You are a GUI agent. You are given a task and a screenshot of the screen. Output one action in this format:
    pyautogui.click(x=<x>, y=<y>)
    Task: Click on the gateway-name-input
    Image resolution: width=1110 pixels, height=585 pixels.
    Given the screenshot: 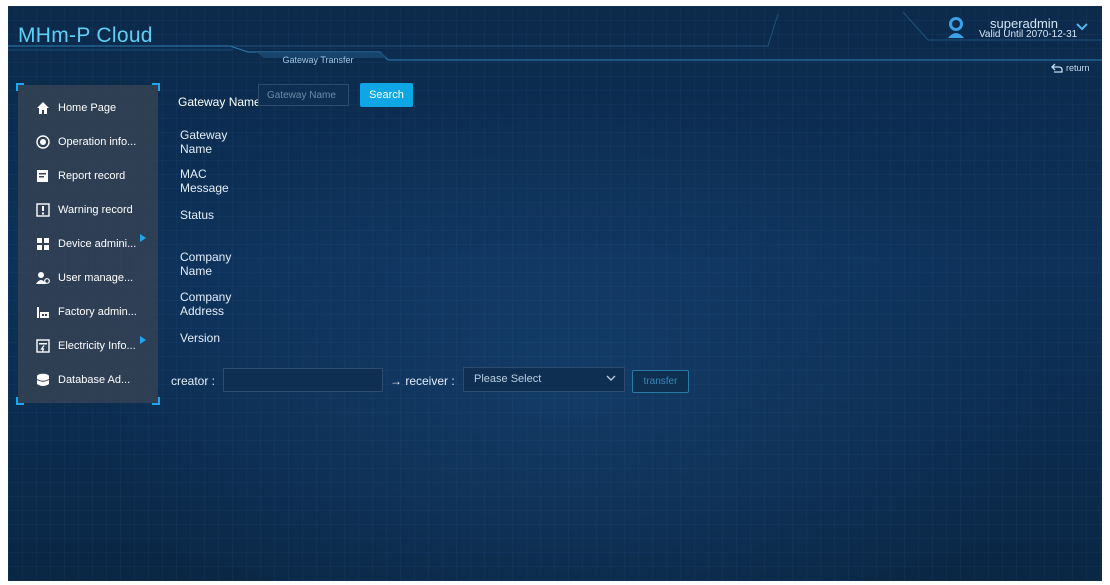 What is the action you would take?
    pyautogui.click(x=303, y=95)
    